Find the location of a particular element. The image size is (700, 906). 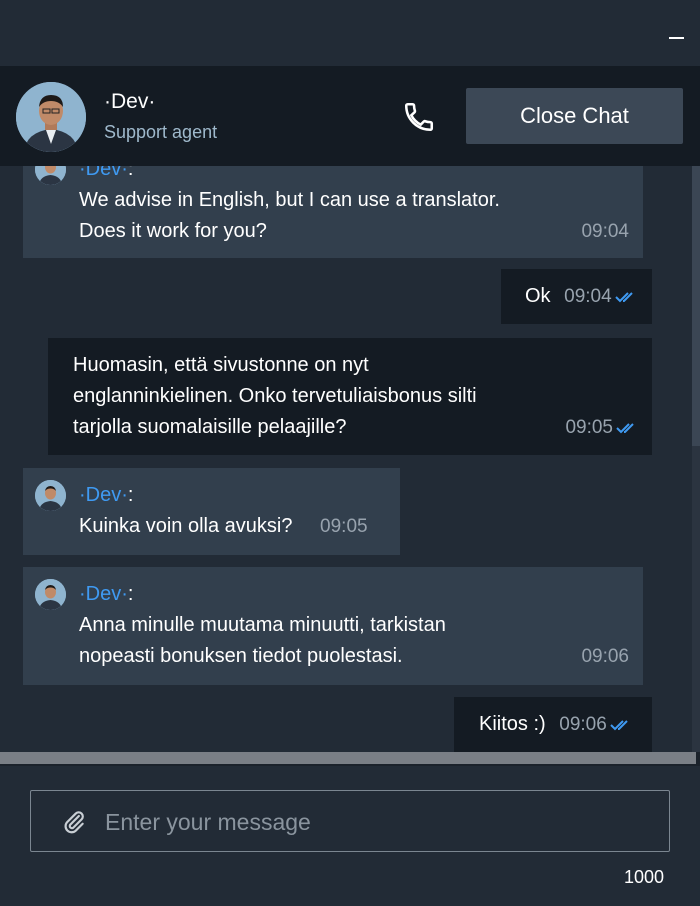

agent-name: ·Dev· is located at coordinates (130, 101).